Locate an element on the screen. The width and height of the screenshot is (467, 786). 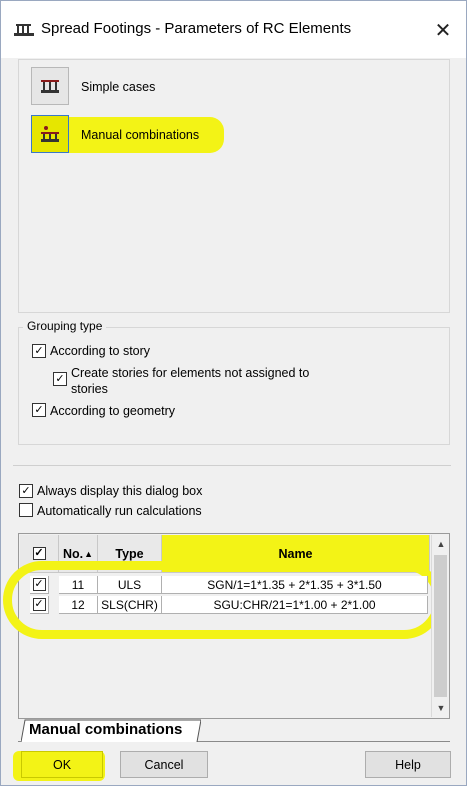
create-stories-label-line2: stories is located at coordinates (89, 389).